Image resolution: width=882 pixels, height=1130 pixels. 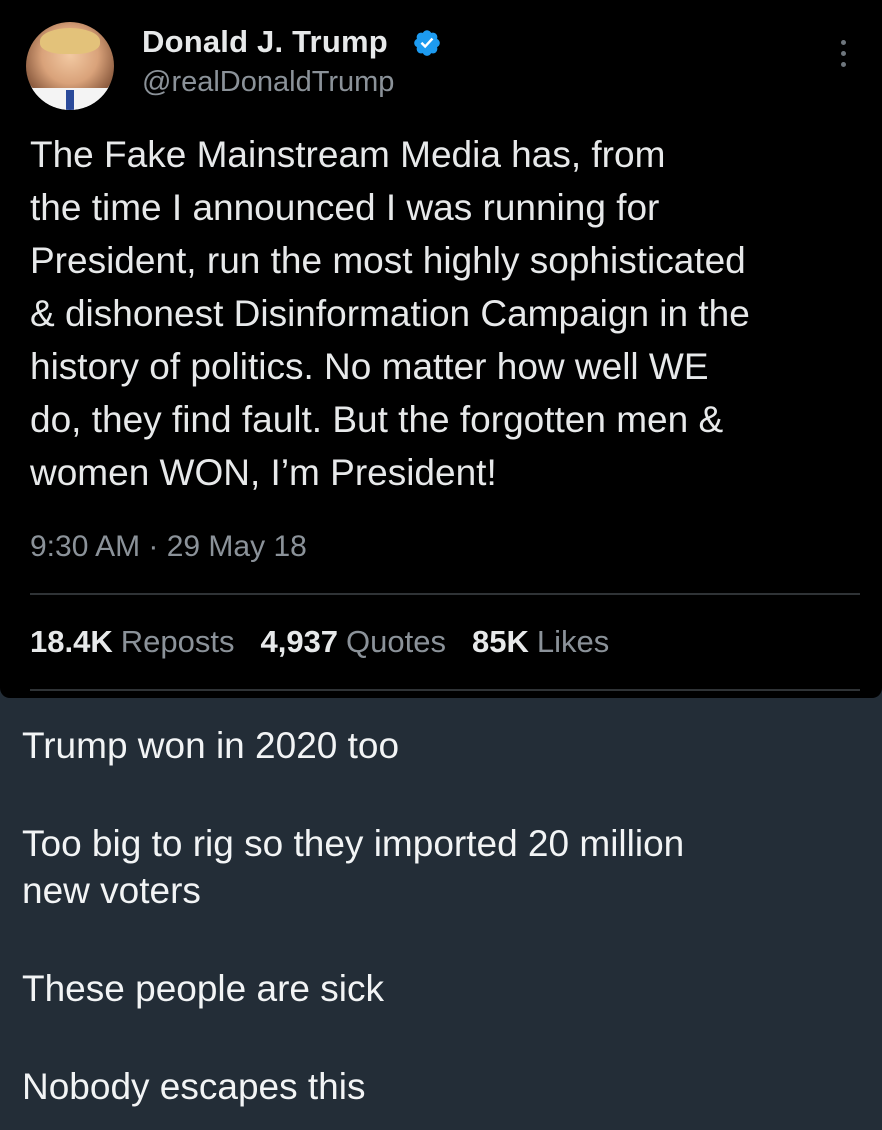 I want to click on reposts-label: Reposts, so click(x=177, y=641).